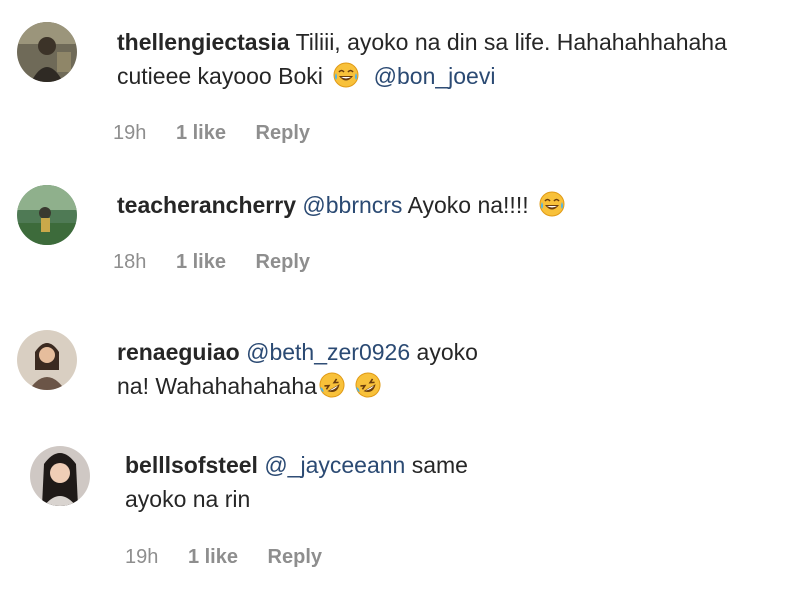 This screenshot has height=610, width=800. Describe the element at coordinates (334, 465) in the screenshot. I see `mention-link: @_jayceeann` at that location.